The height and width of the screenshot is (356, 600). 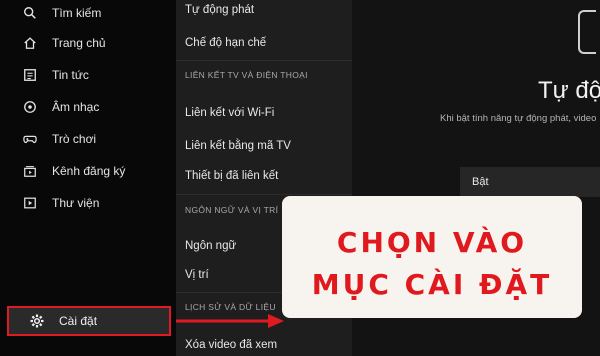 What do you see at coordinates (78, 321) in the screenshot?
I see `settings-label: Cài đặt` at bounding box center [78, 321].